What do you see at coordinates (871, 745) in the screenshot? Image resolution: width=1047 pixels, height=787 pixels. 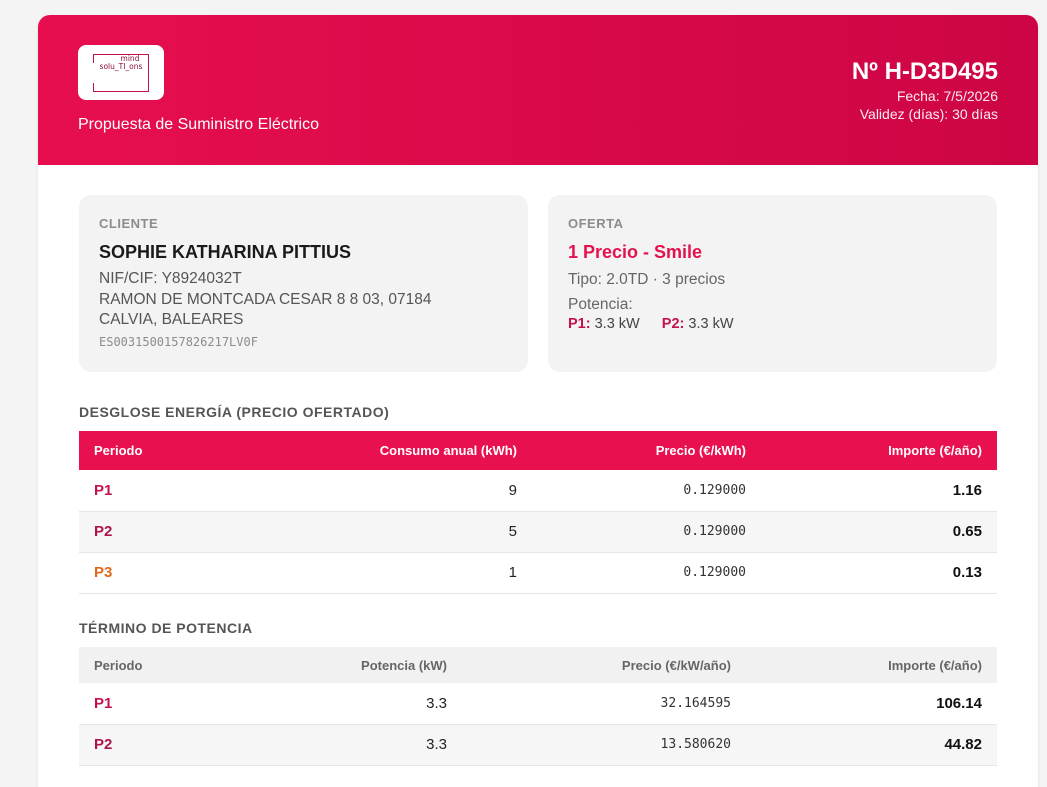 I see `power-amount: 44.82` at bounding box center [871, 745].